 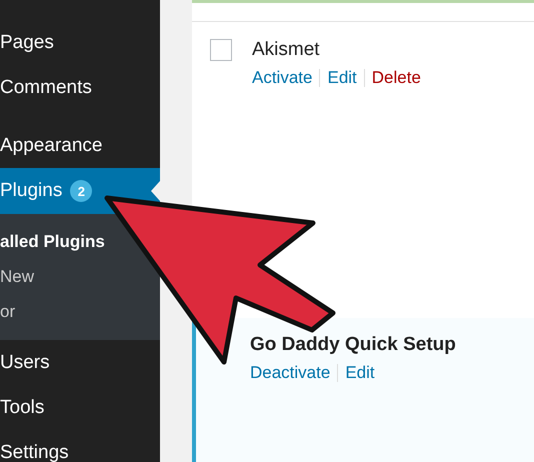 I want to click on plugin-name: Go Daddy Quick Setup, so click(x=353, y=344).